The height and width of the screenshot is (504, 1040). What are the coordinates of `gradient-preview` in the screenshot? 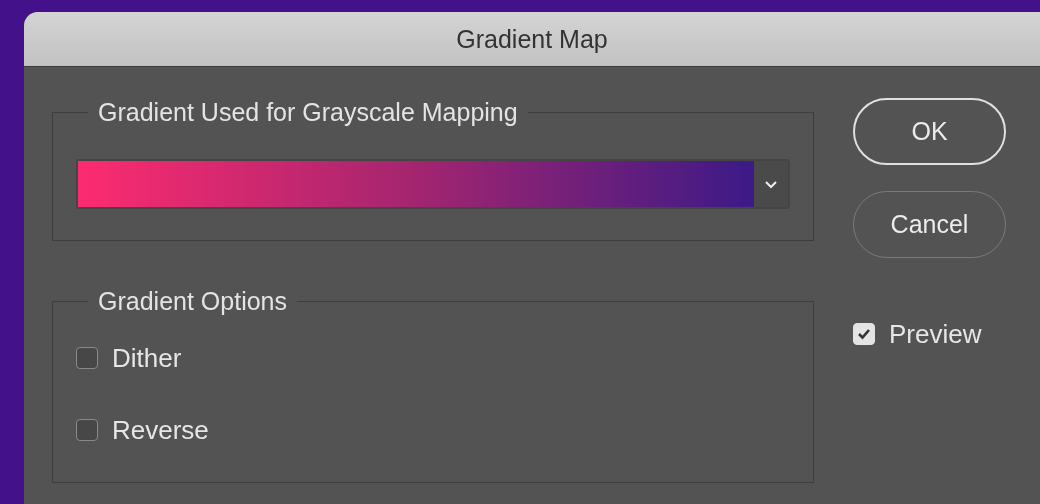 It's located at (416, 184).